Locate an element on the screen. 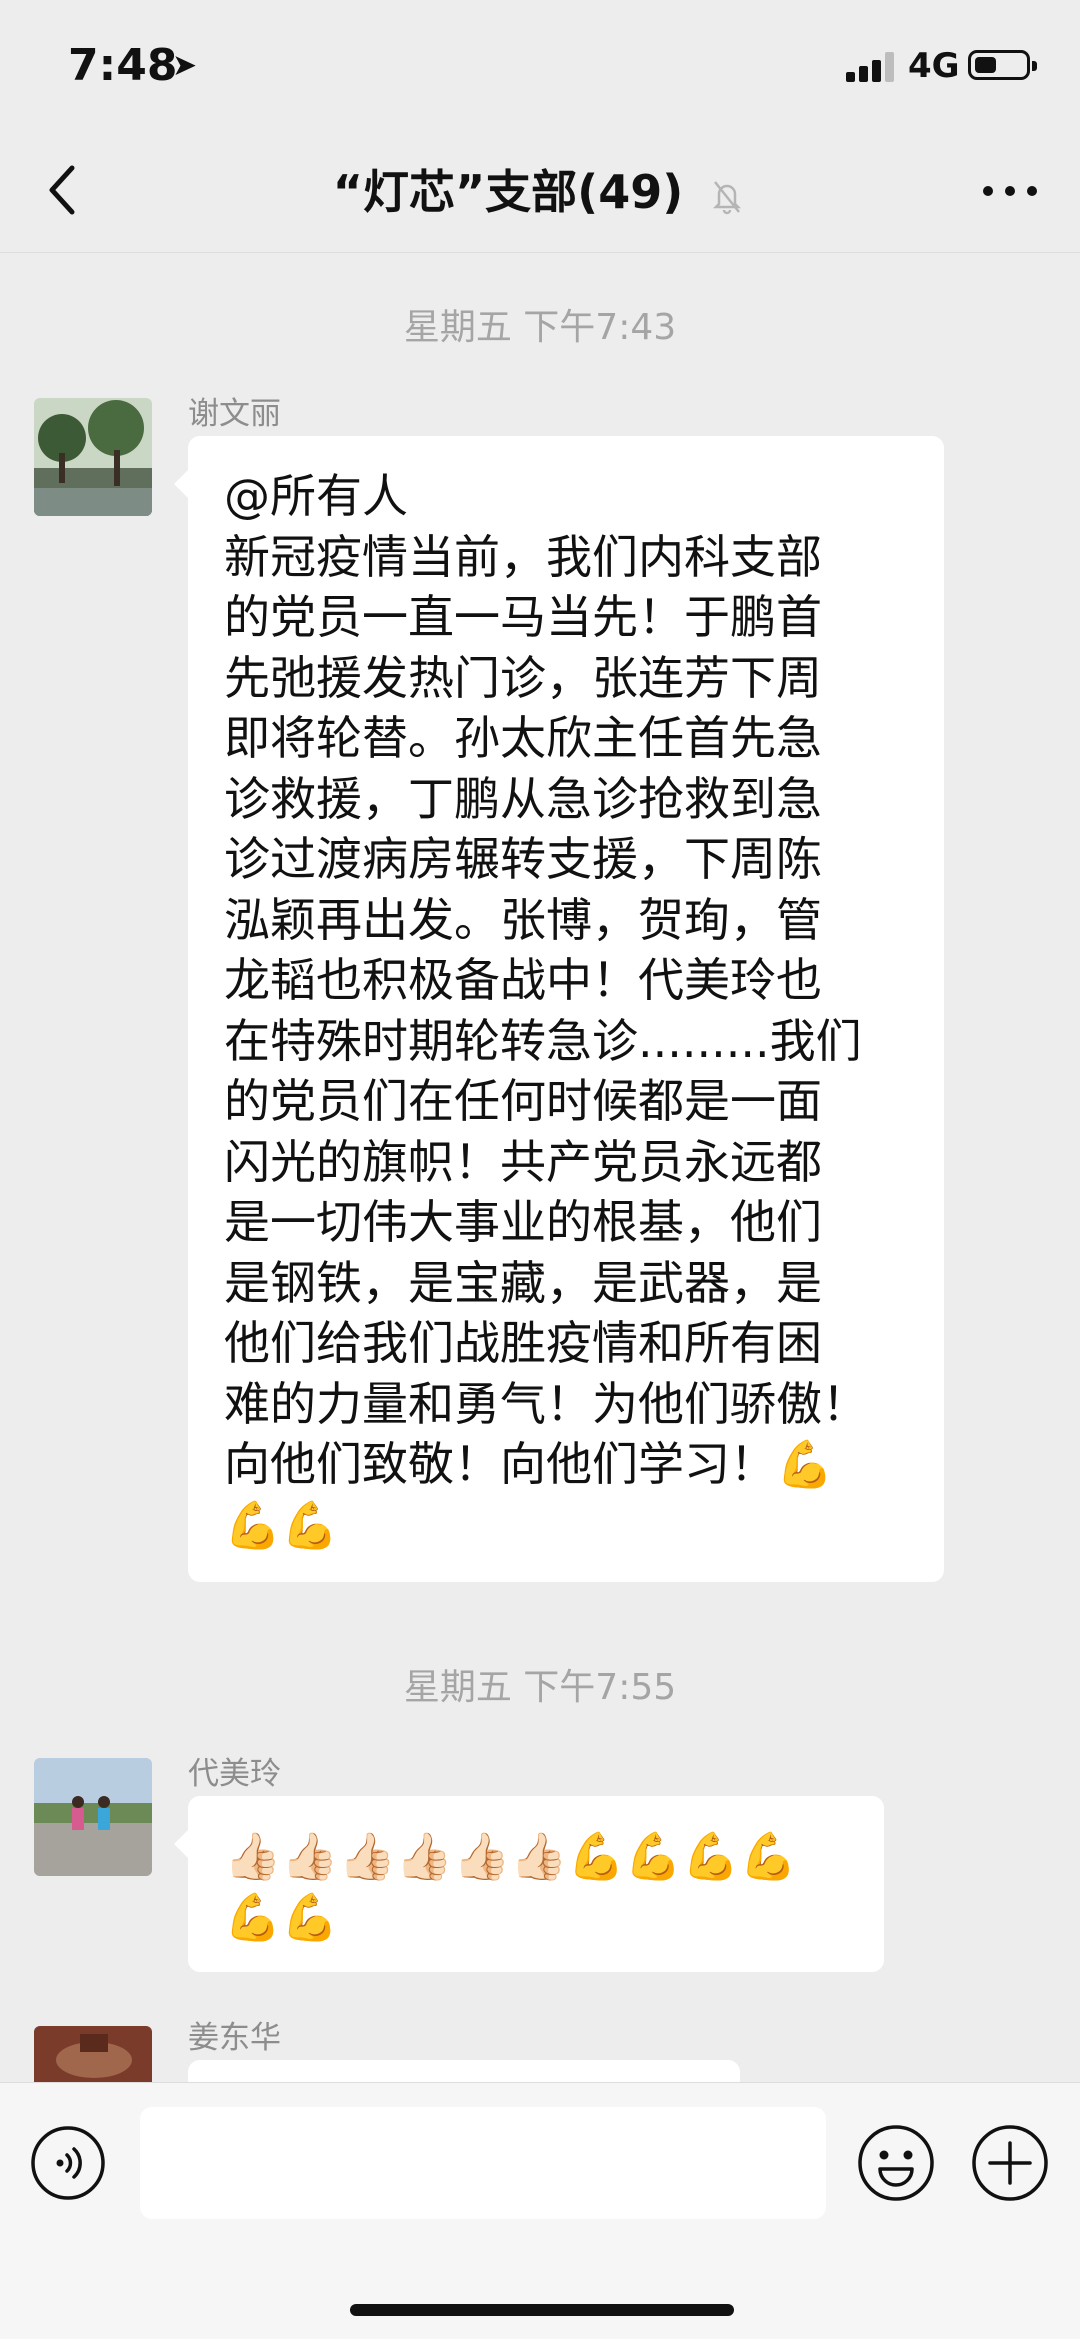 The height and width of the screenshot is (2339, 1080). message-text: 👍🏻👍🏻👍🏻👍🏻👍🏻👍🏻💪💪💪💪 💪💪 is located at coordinates (510, 1886).